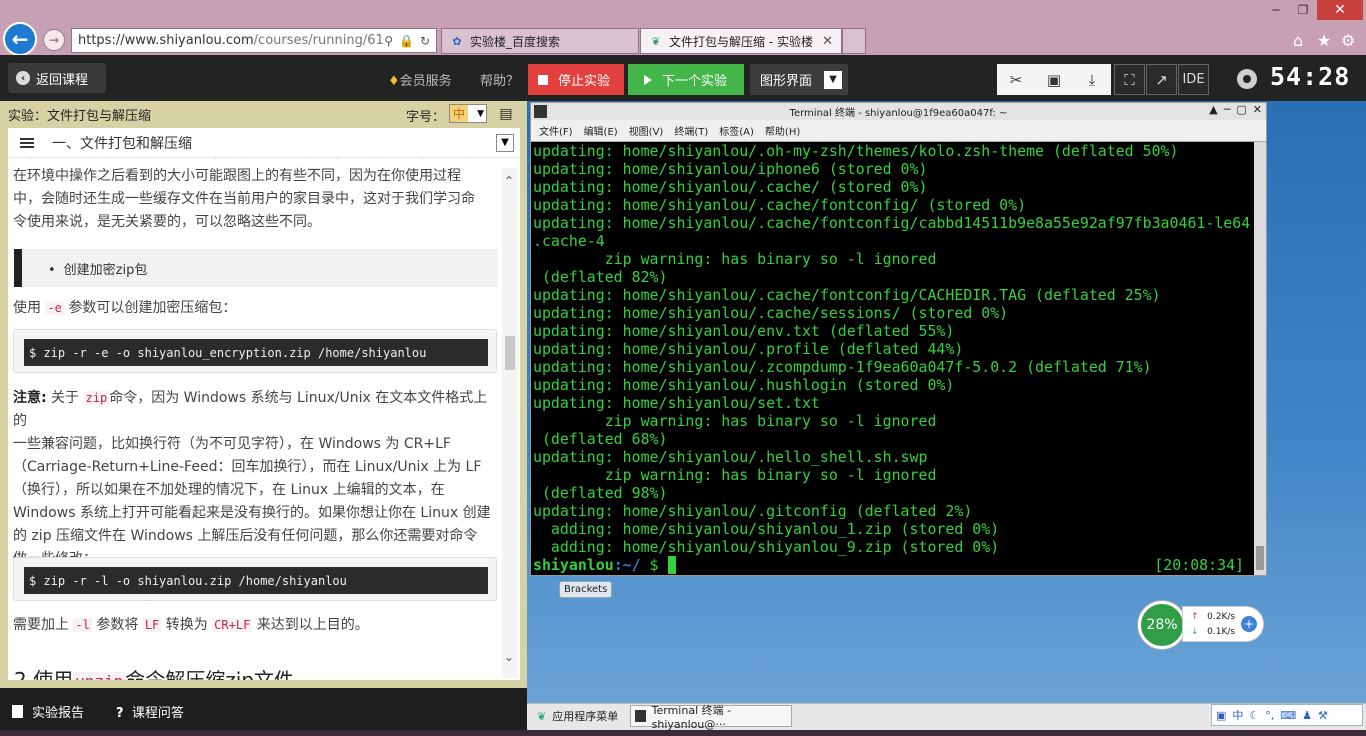 Image resolution: width=1366 pixels, height=736 pixels. Describe the element at coordinates (82, 625) in the screenshot. I see `inline-code: -l` at that location.